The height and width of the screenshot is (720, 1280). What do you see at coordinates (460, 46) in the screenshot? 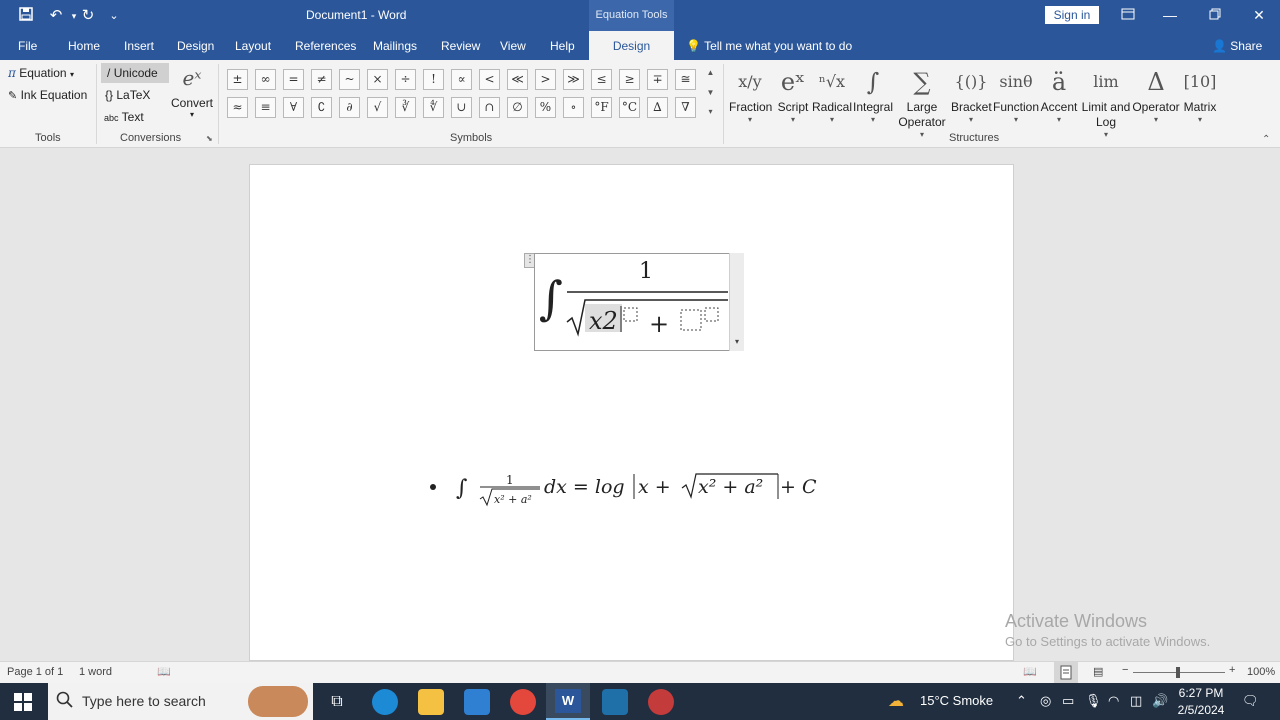
I see `tab-review: Review` at bounding box center [460, 46].